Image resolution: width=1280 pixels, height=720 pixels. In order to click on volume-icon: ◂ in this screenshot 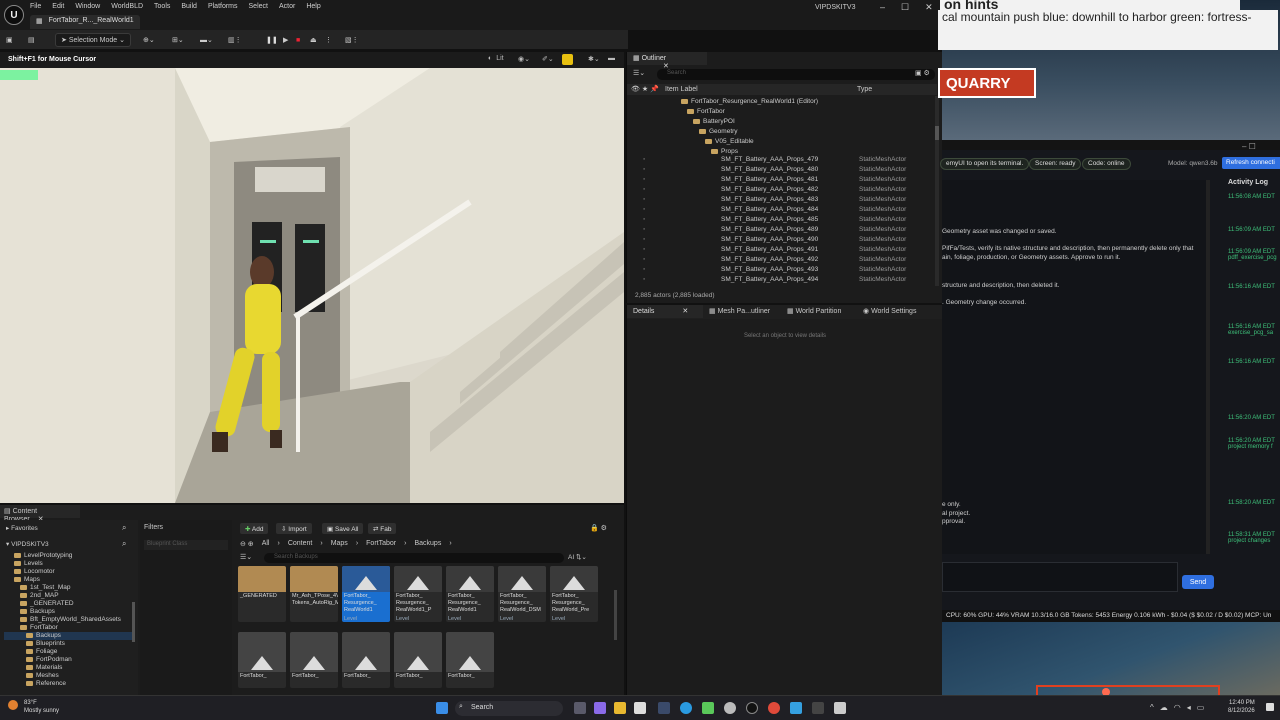, I will do `click(1189, 707)`.